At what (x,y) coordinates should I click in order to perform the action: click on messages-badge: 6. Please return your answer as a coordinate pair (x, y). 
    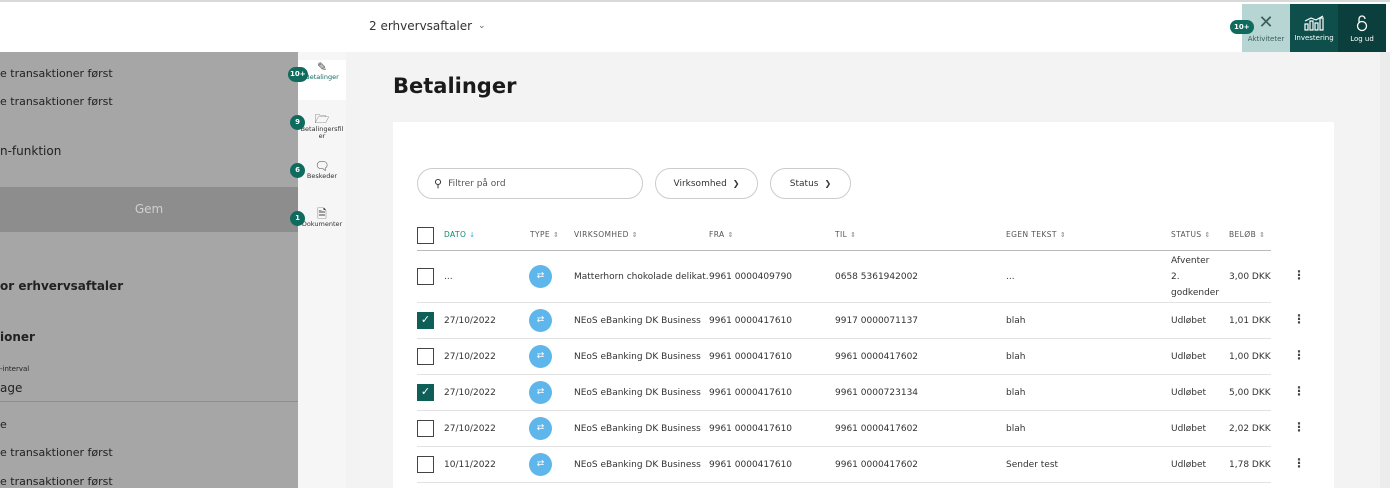
    Looking at the image, I should click on (297, 170).